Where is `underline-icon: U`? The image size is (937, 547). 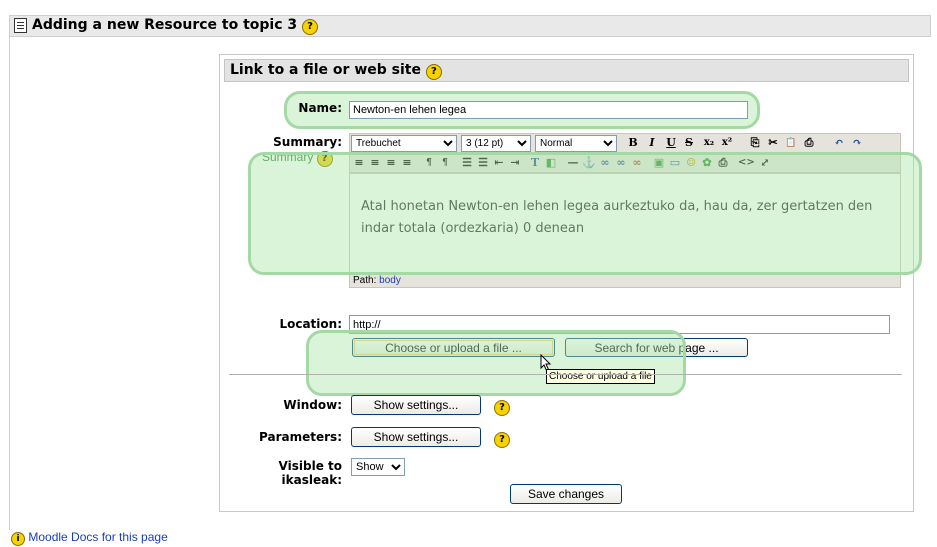
underline-icon: U is located at coordinates (671, 143).